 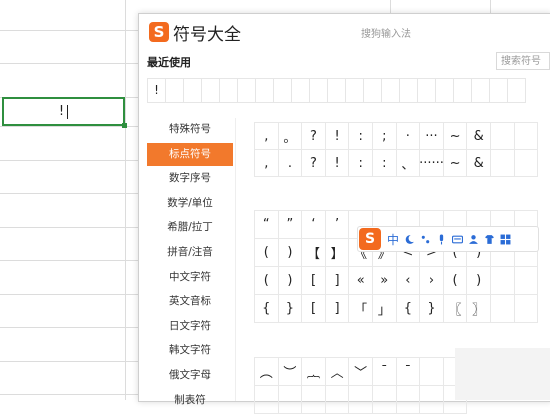 I want to click on category-item: 制表符, so click(x=190, y=400).